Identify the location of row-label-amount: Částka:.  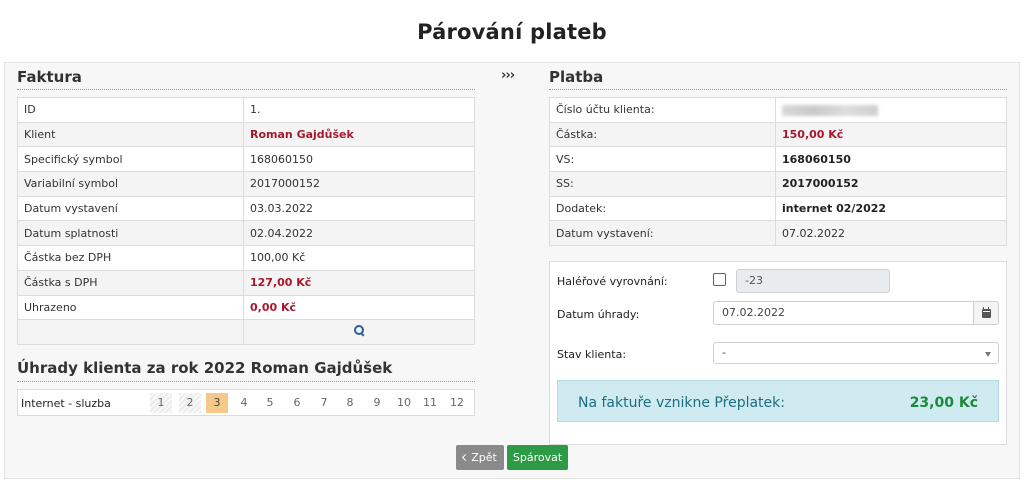
(662, 134).